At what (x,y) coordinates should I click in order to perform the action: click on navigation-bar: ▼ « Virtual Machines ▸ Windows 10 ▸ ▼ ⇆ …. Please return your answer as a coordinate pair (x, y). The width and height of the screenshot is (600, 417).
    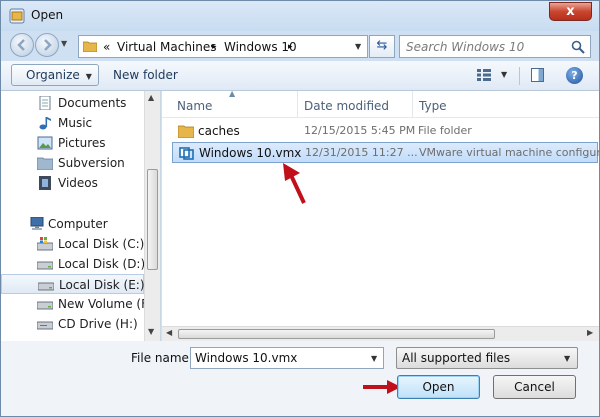
    Looking at the image, I should click on (300, 46).